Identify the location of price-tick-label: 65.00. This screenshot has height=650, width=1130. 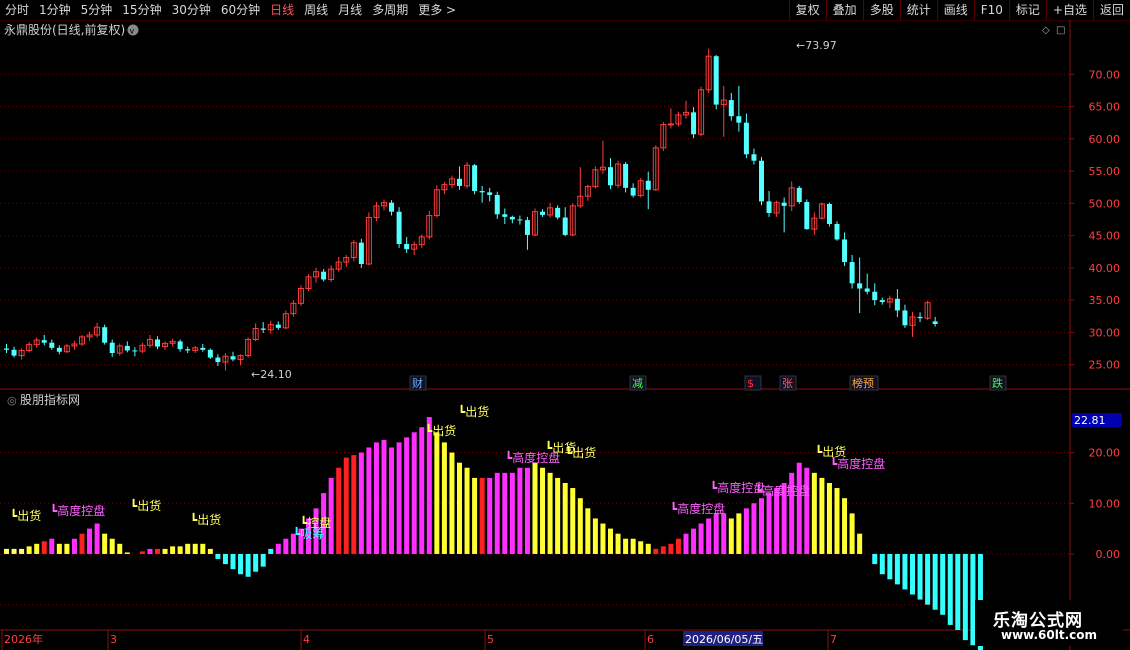
(1105, 107).